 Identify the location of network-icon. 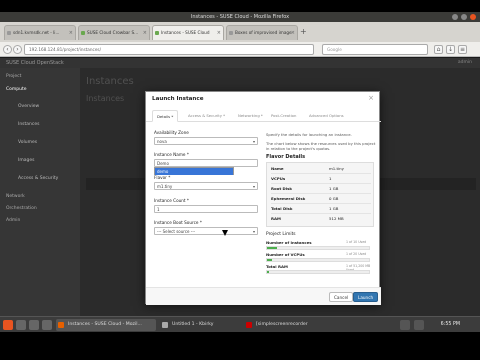
(405, 325).